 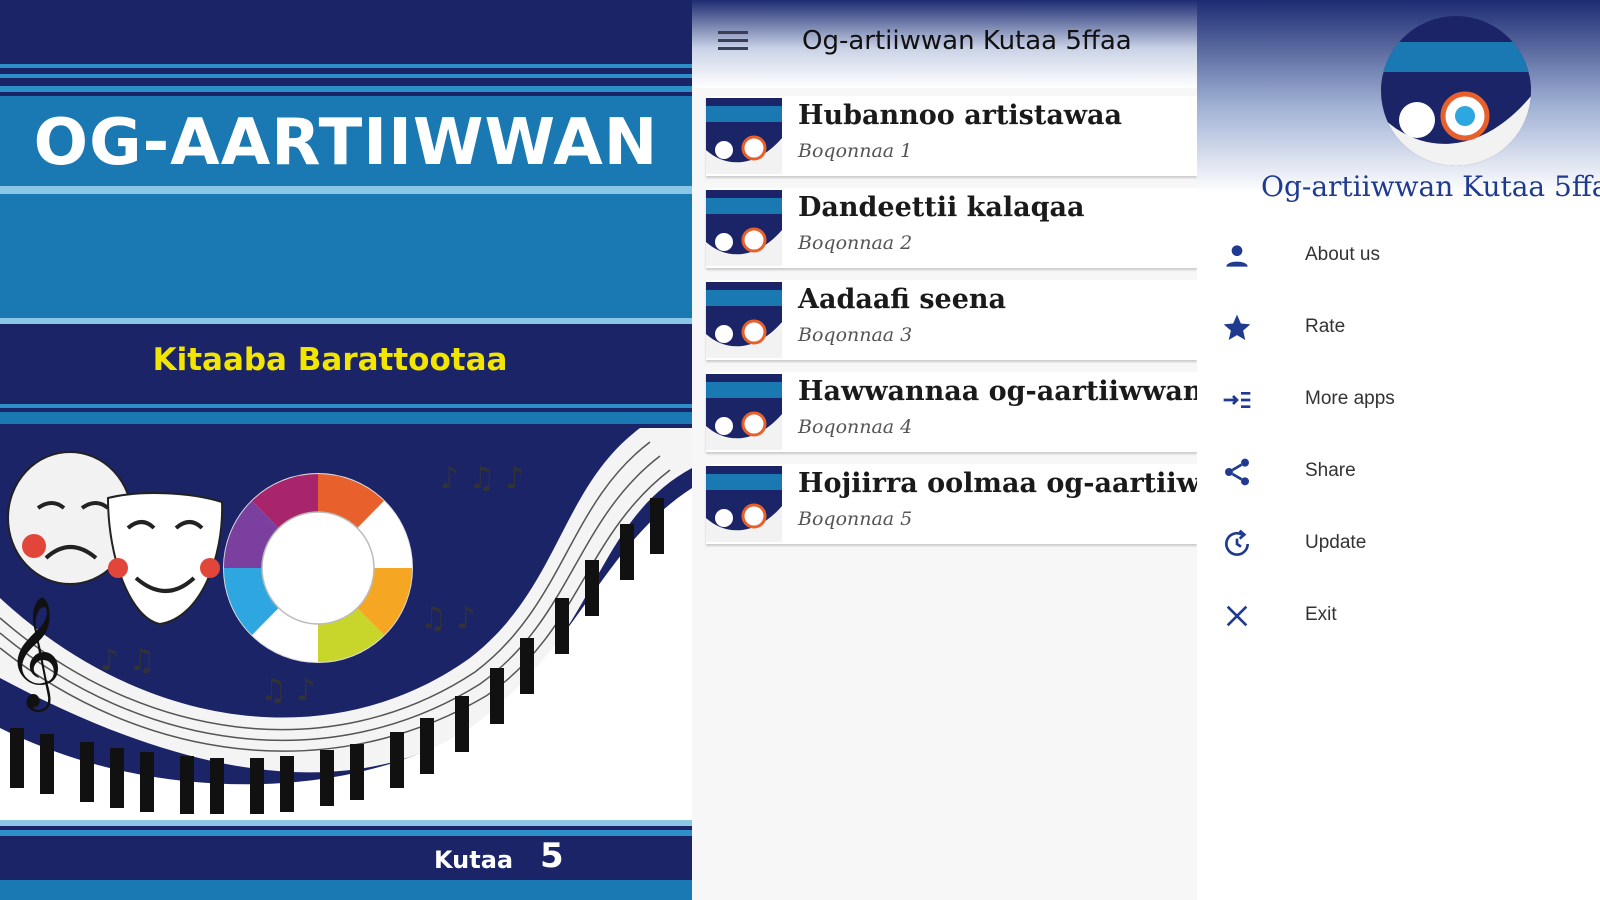 I want to click on lesson-subtitle: Boqonnaa 3, so click(x=855, y=335).